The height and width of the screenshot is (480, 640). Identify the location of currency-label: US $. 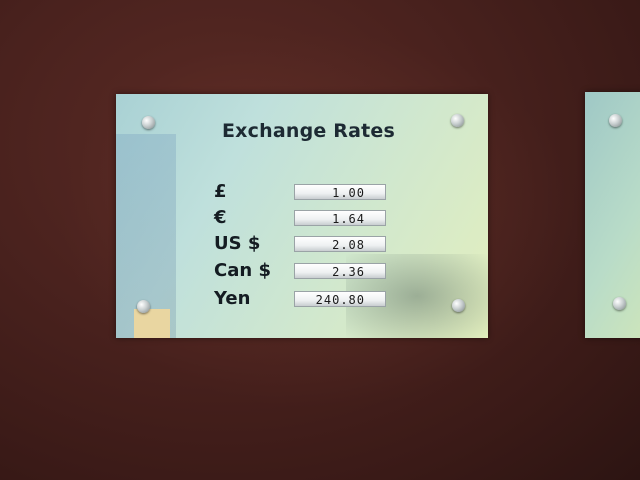
(237, 243).